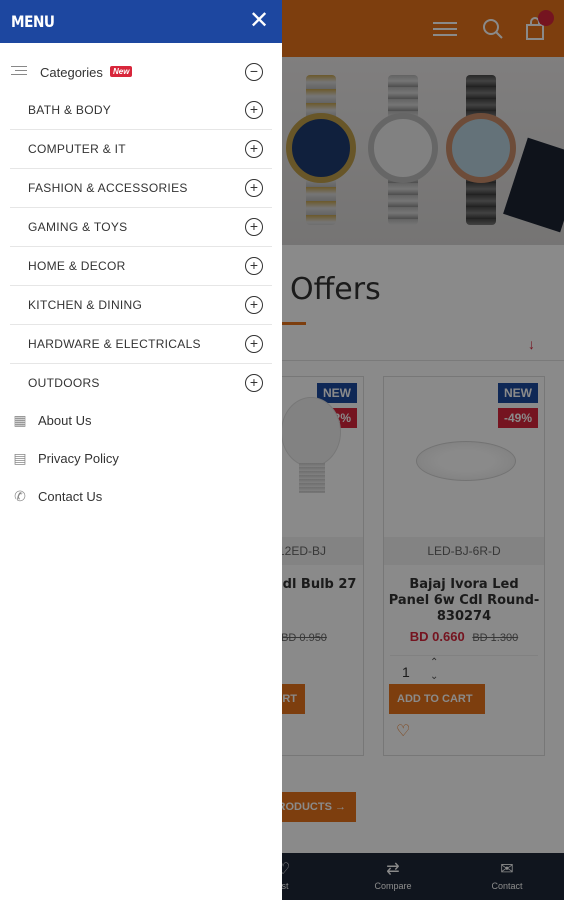 The width and height of the screenshot is (564, 900). I want to click on list-icon, so click(19, 72).